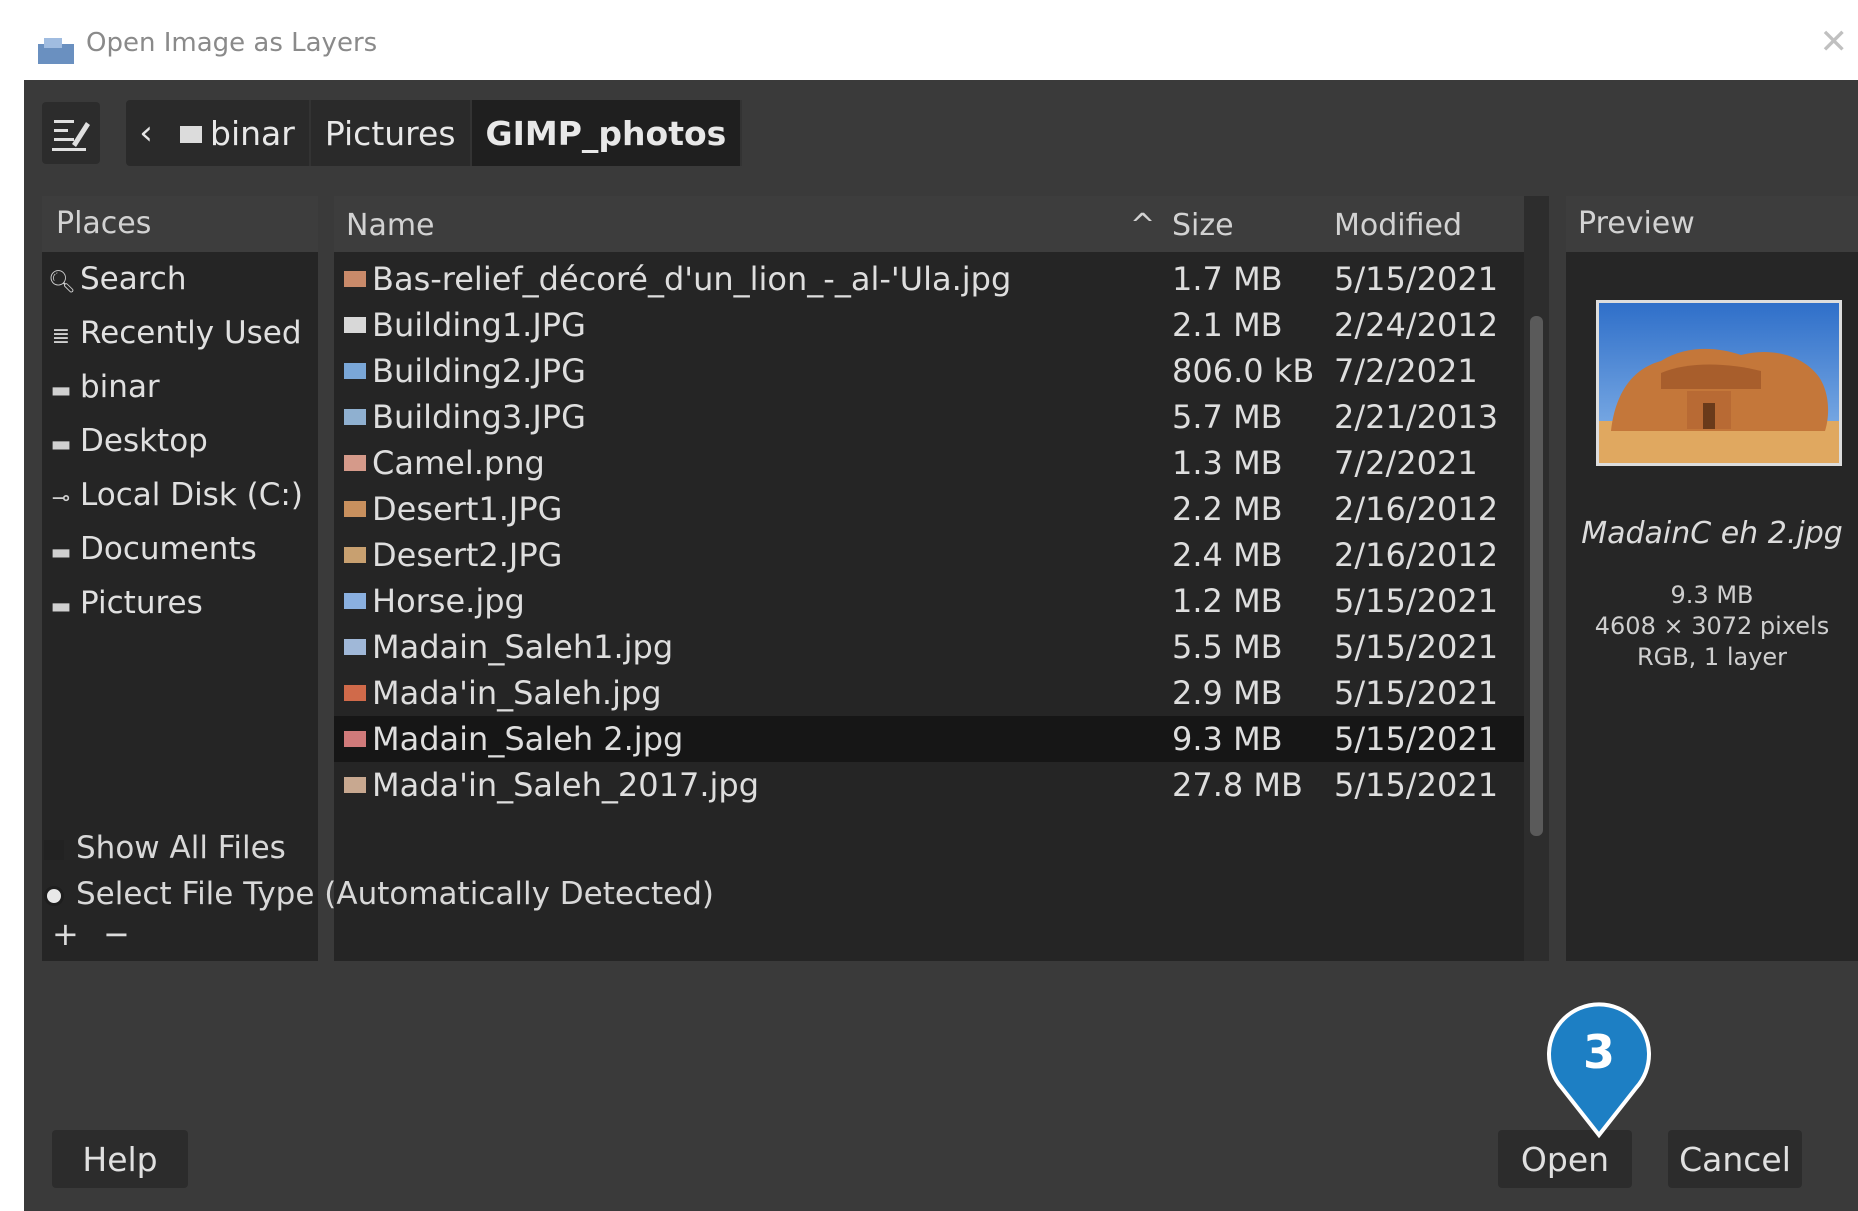 The image size is (1858, 1211). I want to click on file-name: Mada'in_Saleh.jpg, so click(517, 693).